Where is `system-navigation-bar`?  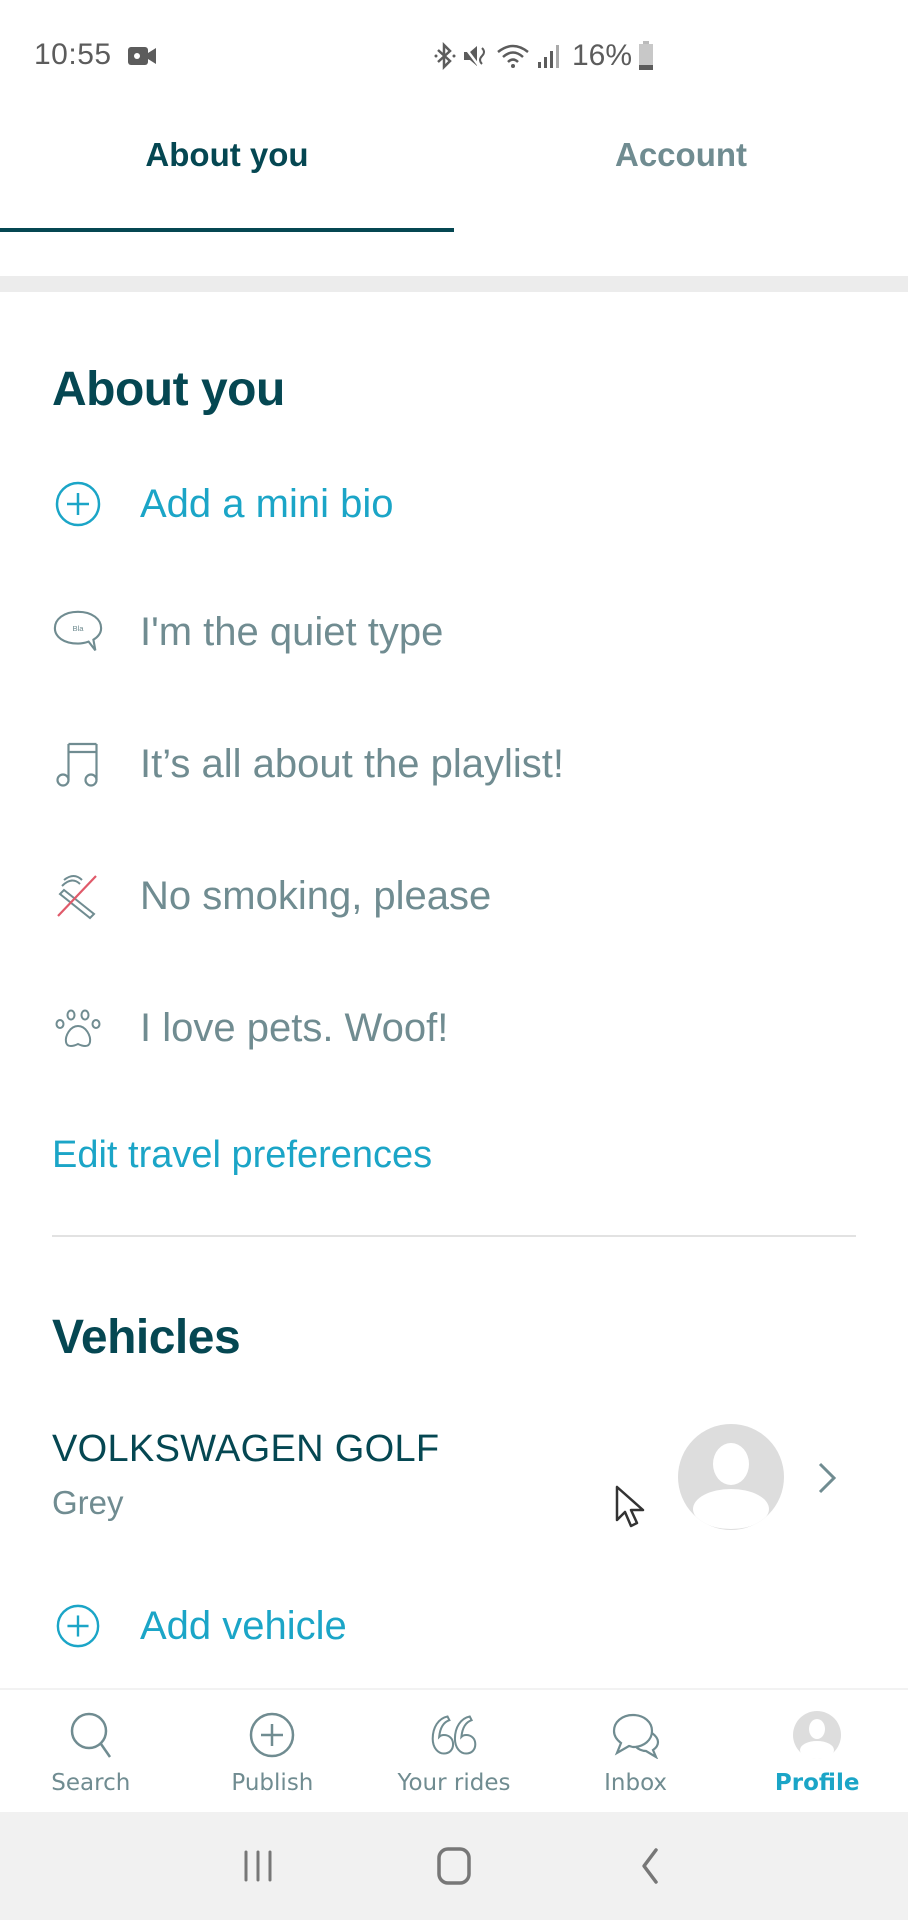
system-navigation-bar is located at coordinates (454, 1866).